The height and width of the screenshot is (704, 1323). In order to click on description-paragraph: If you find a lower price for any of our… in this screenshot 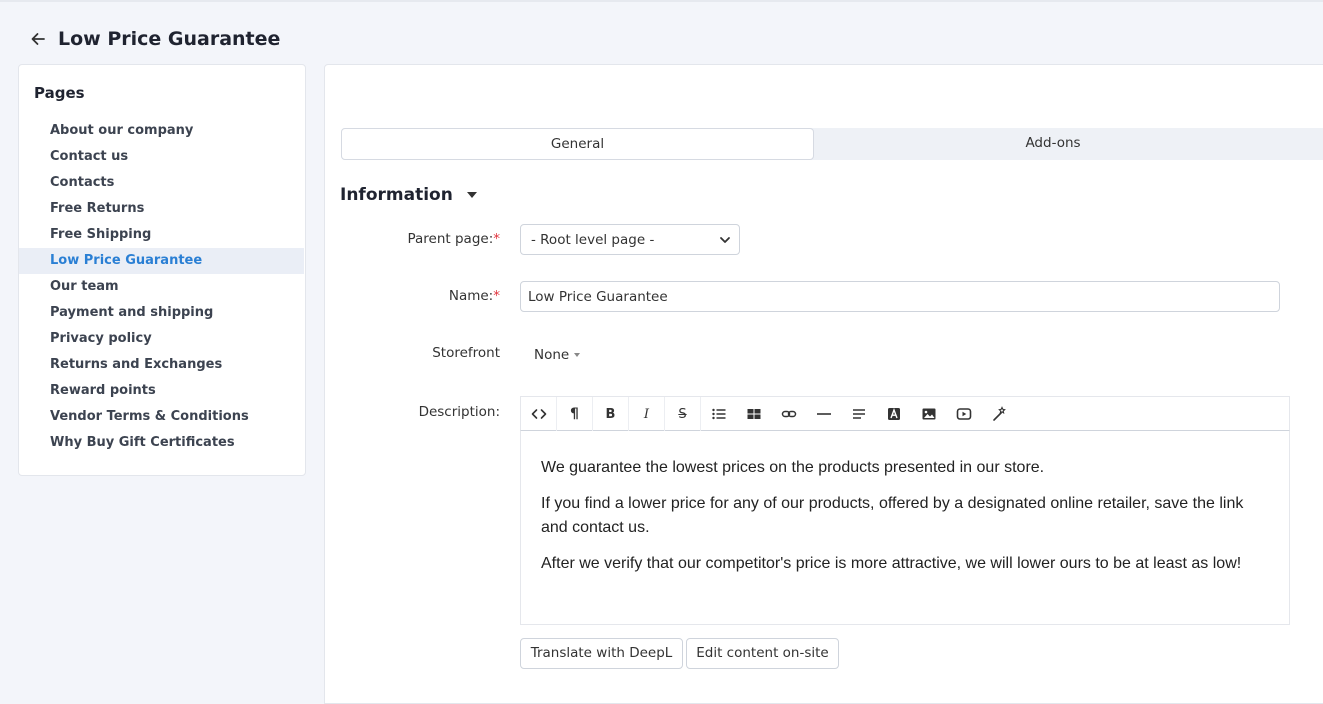, I will do `click(892, 515)`.